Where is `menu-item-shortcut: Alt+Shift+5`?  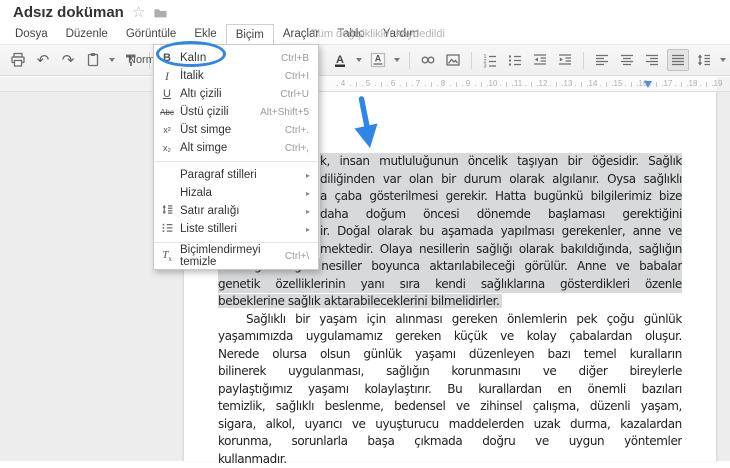 menu-item-shortcut: Alt+Shift+5 is located at coordinates (289, 112).